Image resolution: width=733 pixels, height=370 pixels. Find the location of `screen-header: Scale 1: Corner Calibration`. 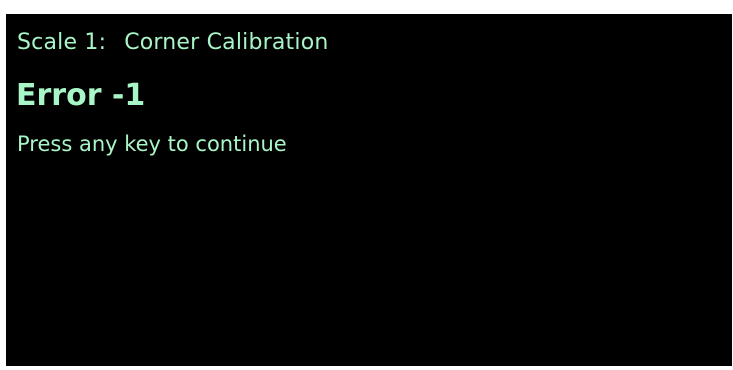

screen-header: Scale 1: Corner Calibration is located at coordinates (173, 43).